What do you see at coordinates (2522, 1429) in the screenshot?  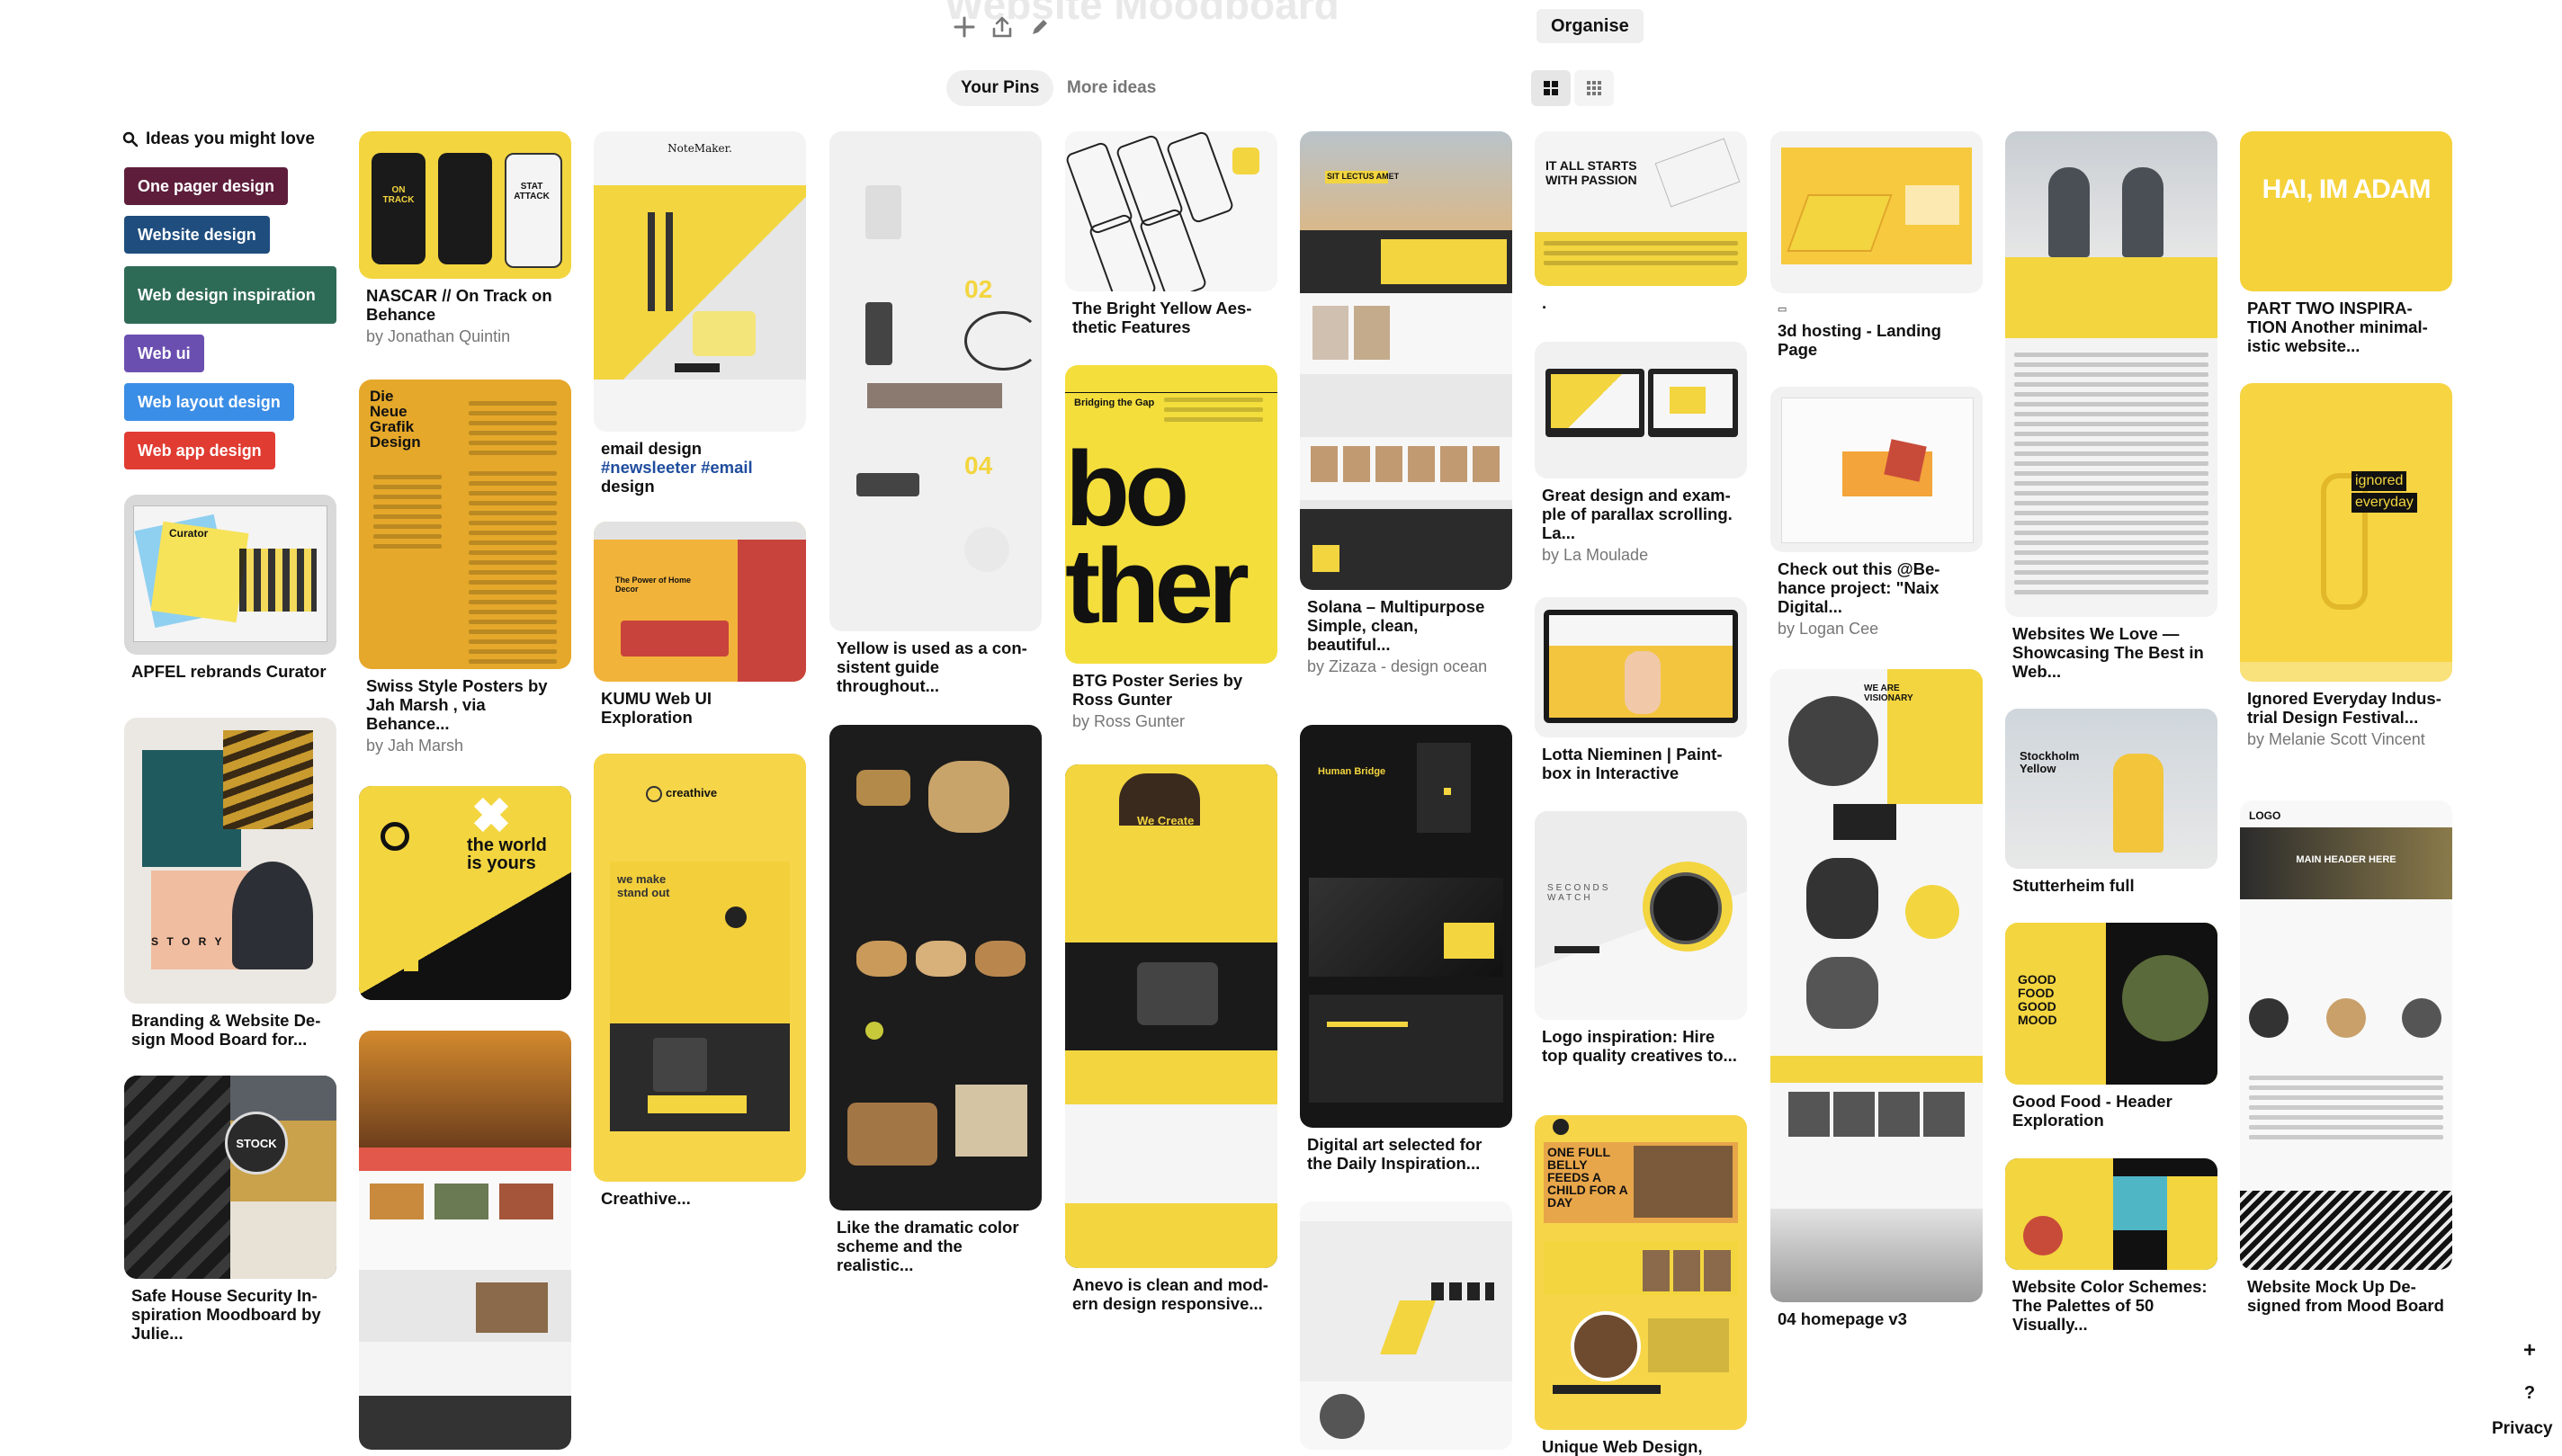 I see `privacy-link: Privacy` at bounding box center [2522, 1429].